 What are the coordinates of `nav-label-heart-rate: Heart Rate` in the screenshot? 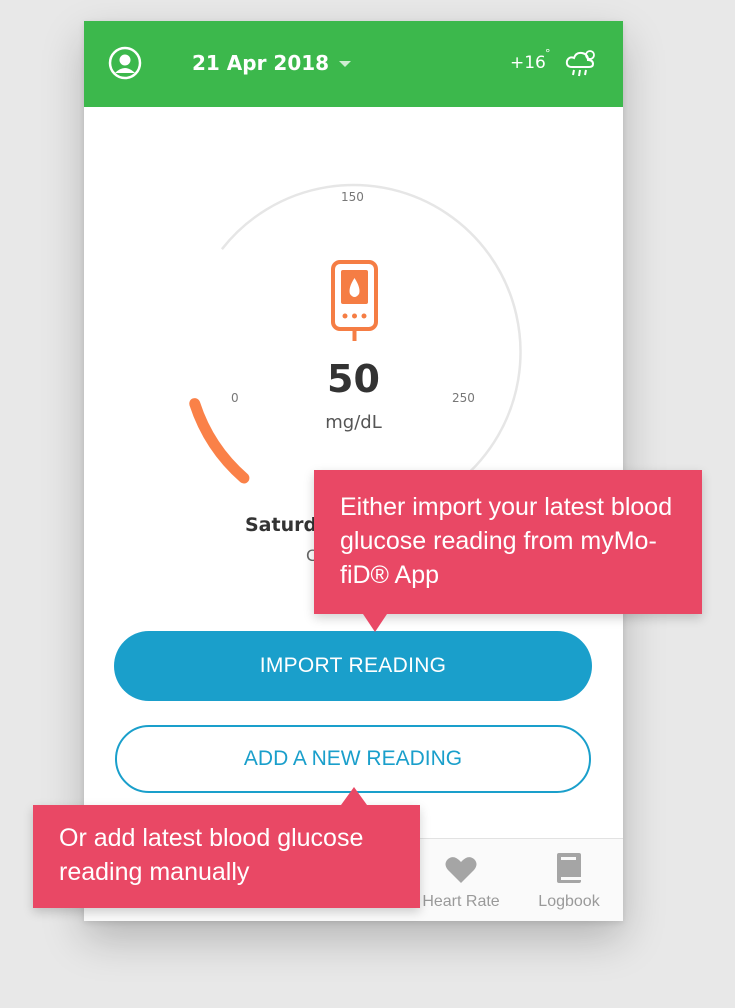 It's located at (461, 901).